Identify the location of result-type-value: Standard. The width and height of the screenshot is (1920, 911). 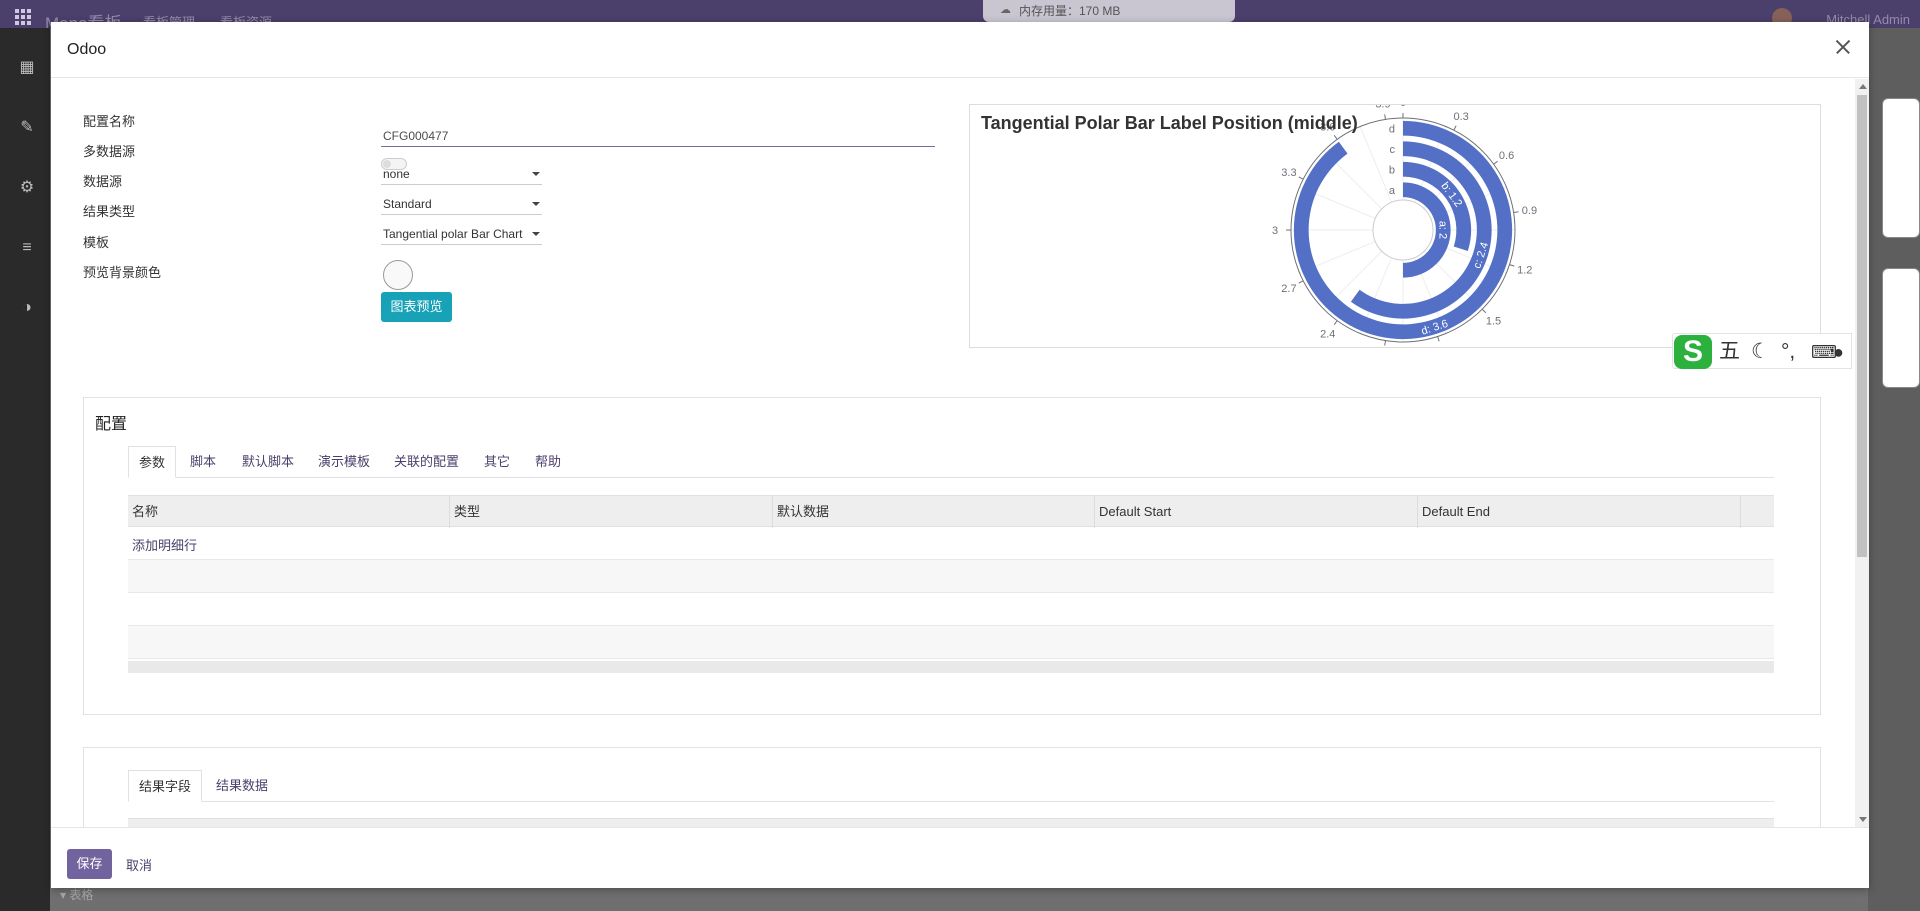
(407, 204).